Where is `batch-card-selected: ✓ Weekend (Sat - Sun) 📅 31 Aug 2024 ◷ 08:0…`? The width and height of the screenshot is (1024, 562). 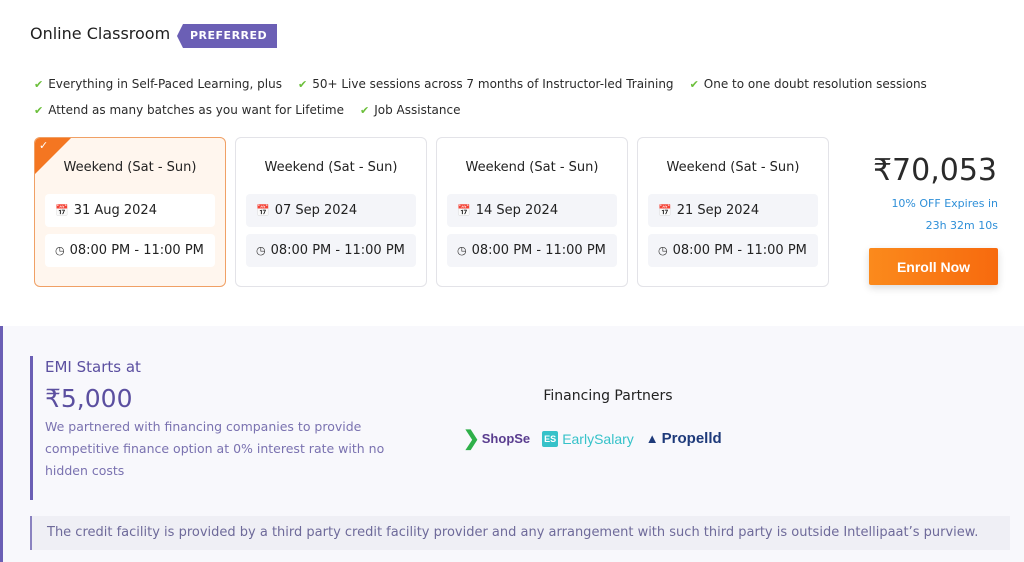 batch-card-selected: ✓ Weekend (Sat - Sun) 📅 31 Aug 2024 ◷ 08:0… is located at coordinates (130, 212).